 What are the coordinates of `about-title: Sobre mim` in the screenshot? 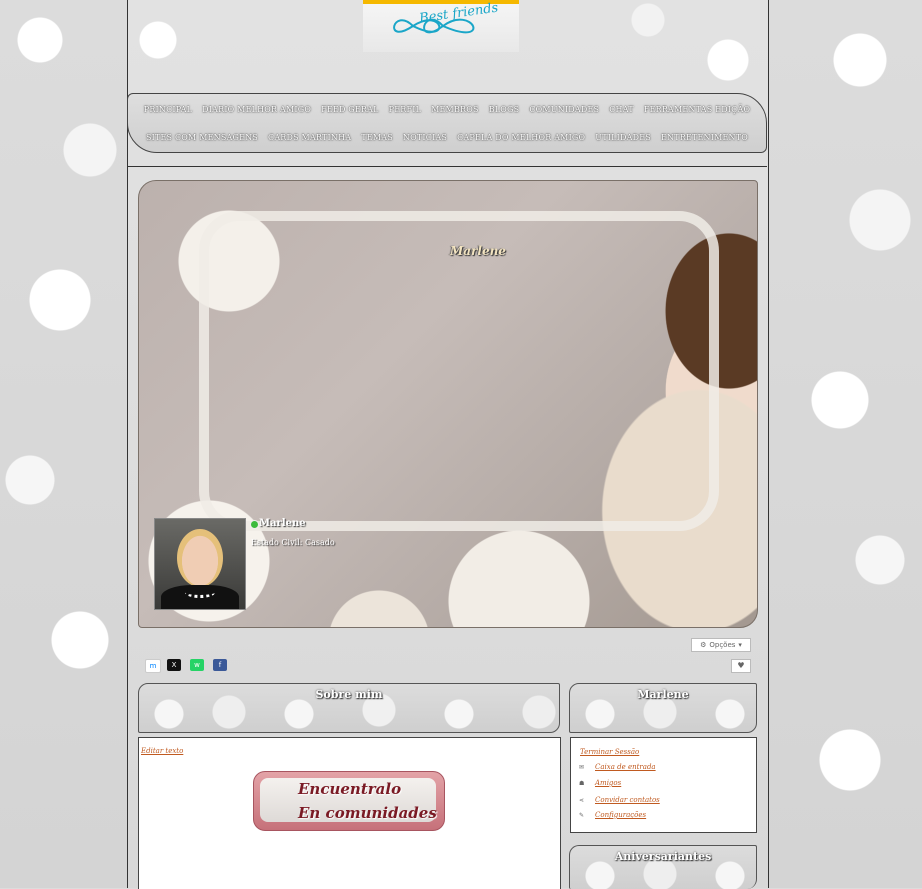 It's located at (349, 694).